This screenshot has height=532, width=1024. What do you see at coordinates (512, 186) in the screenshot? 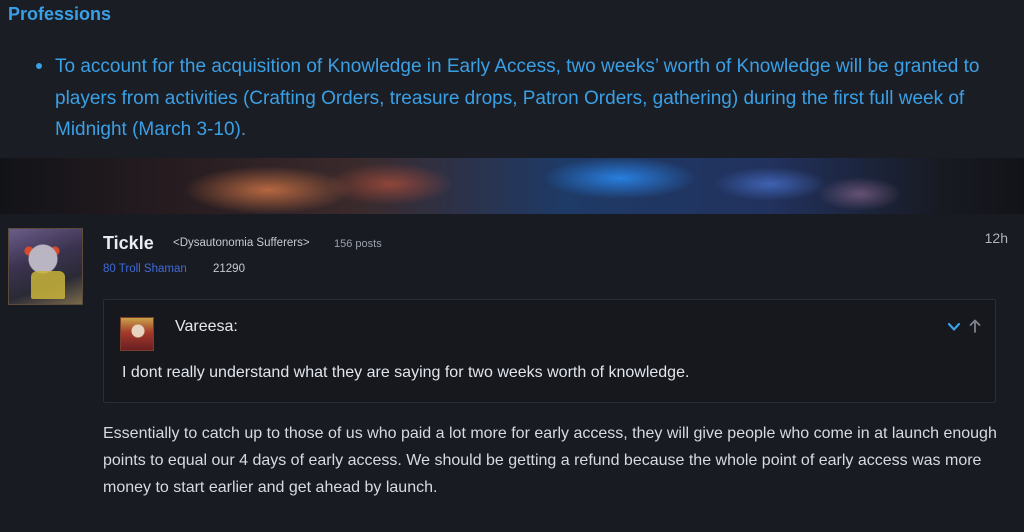
I see `banner-image` at bounding box center [512, 186].